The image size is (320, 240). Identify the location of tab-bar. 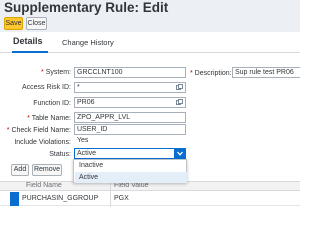
(150, 43).